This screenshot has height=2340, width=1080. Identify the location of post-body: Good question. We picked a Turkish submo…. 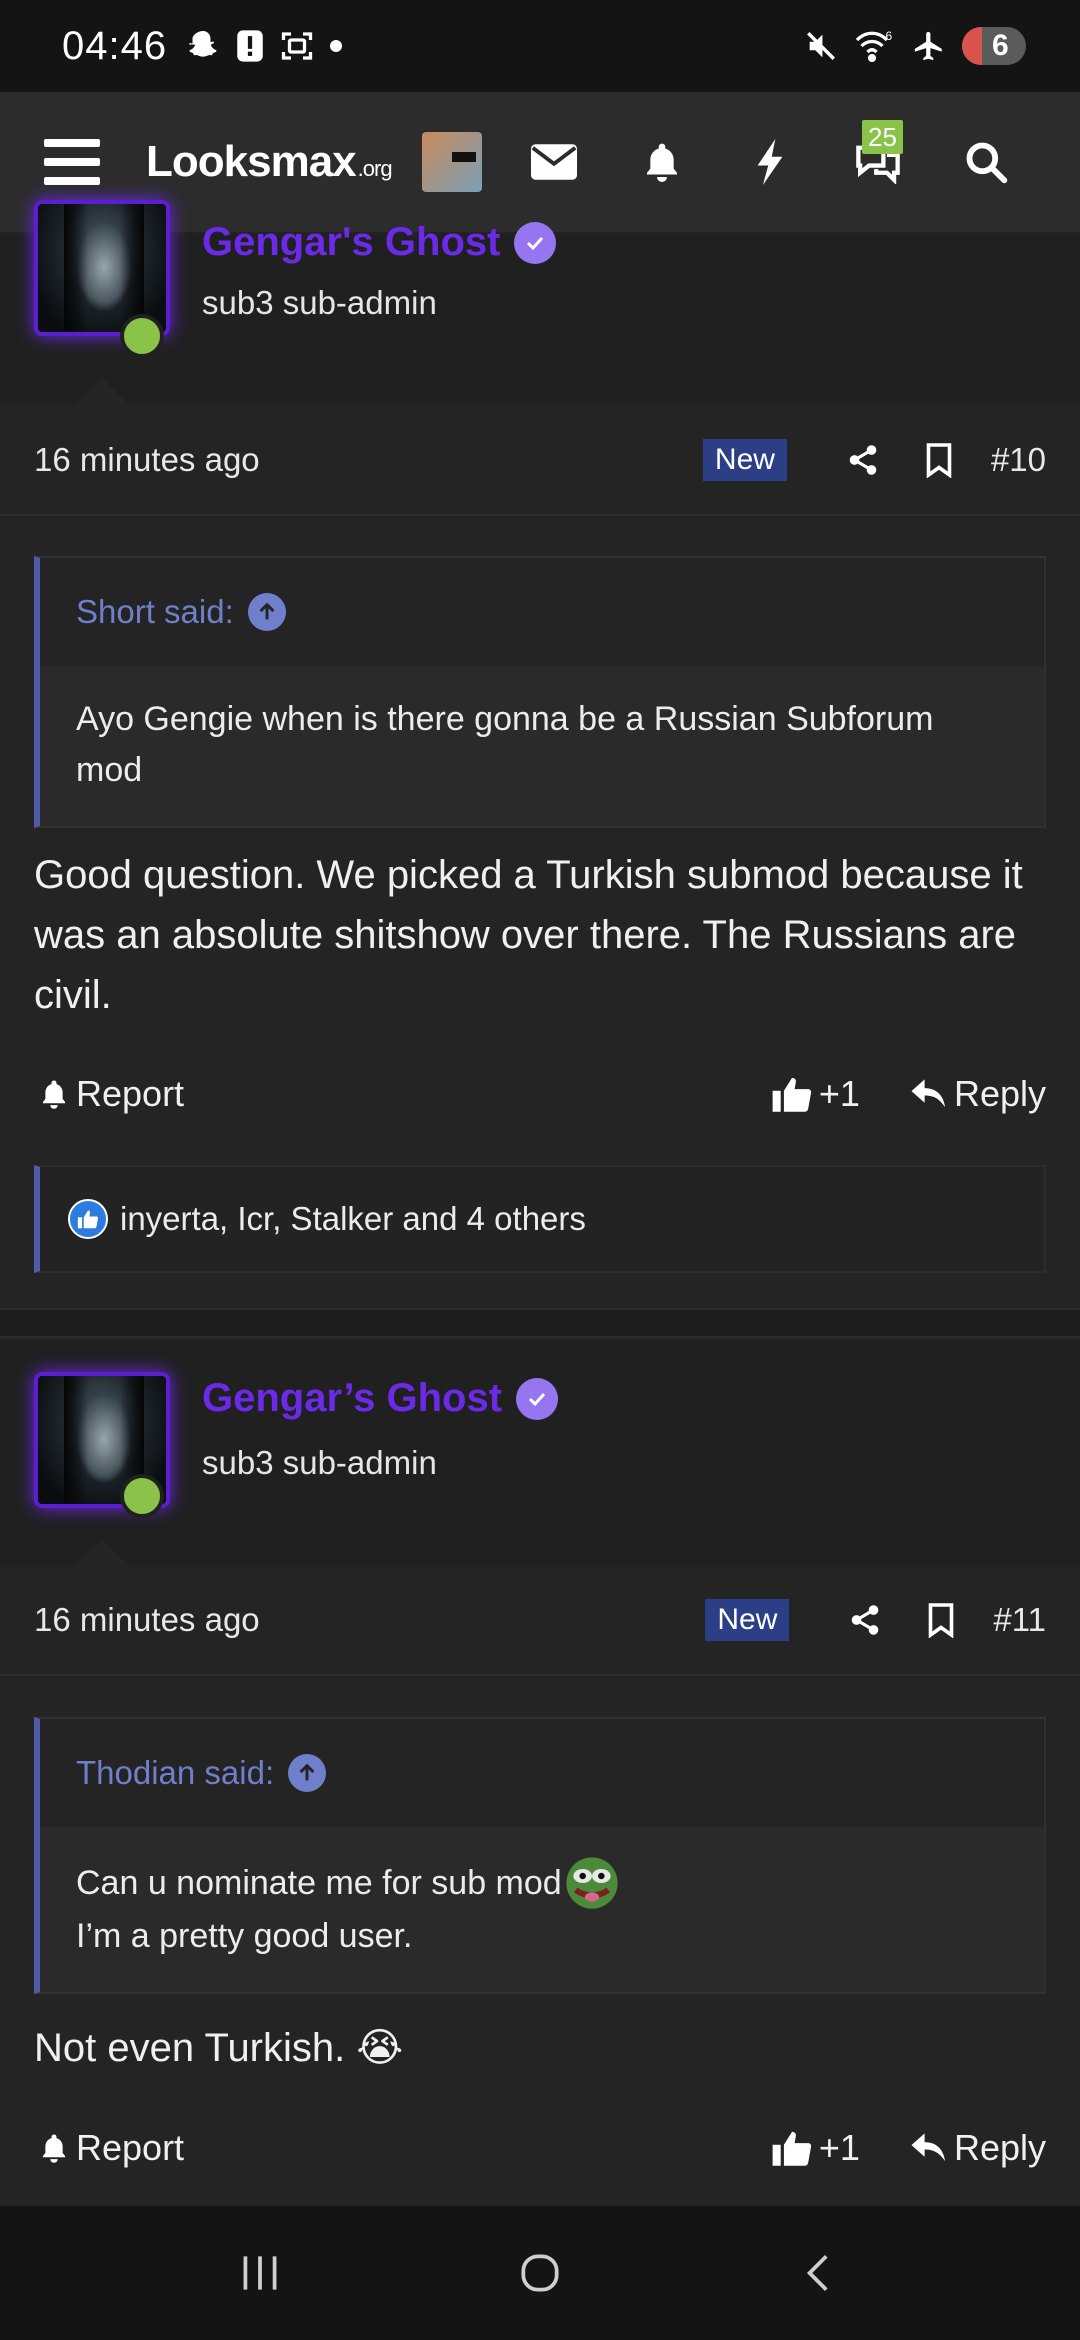
(528, 935).